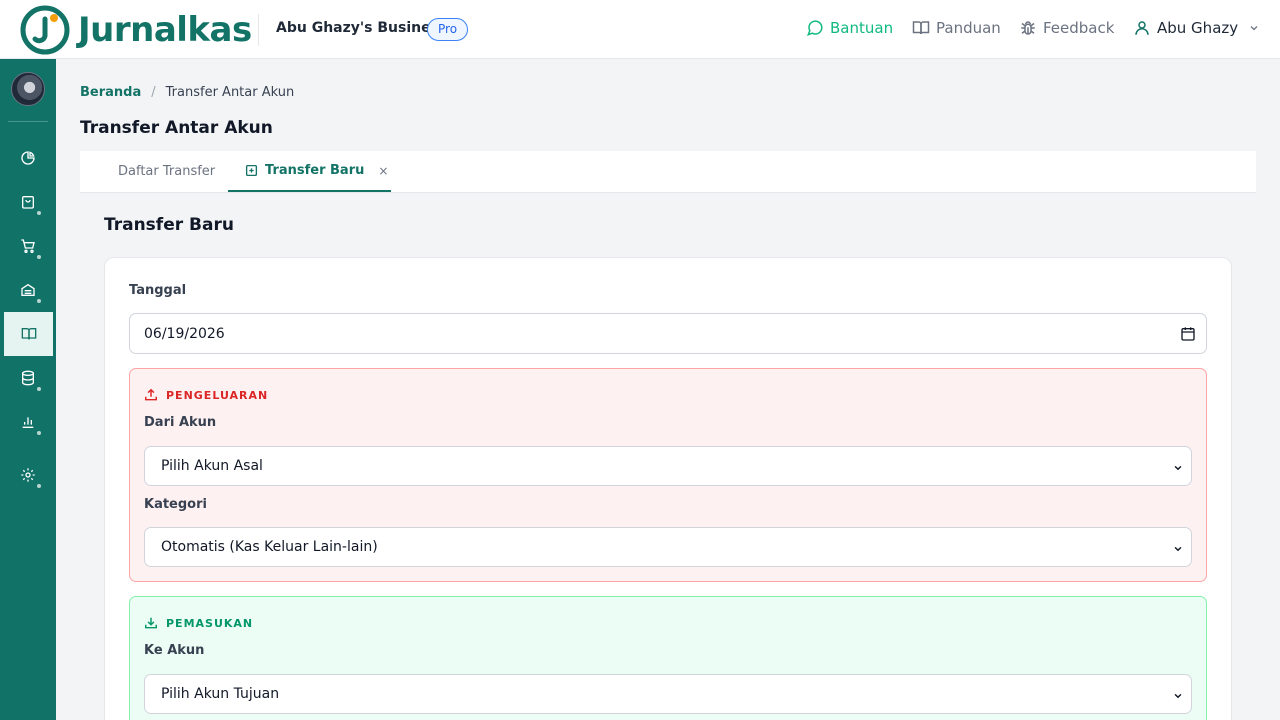 The image size is (1280, 720). I want to click on sidebar-item-data, so click(28, 378).